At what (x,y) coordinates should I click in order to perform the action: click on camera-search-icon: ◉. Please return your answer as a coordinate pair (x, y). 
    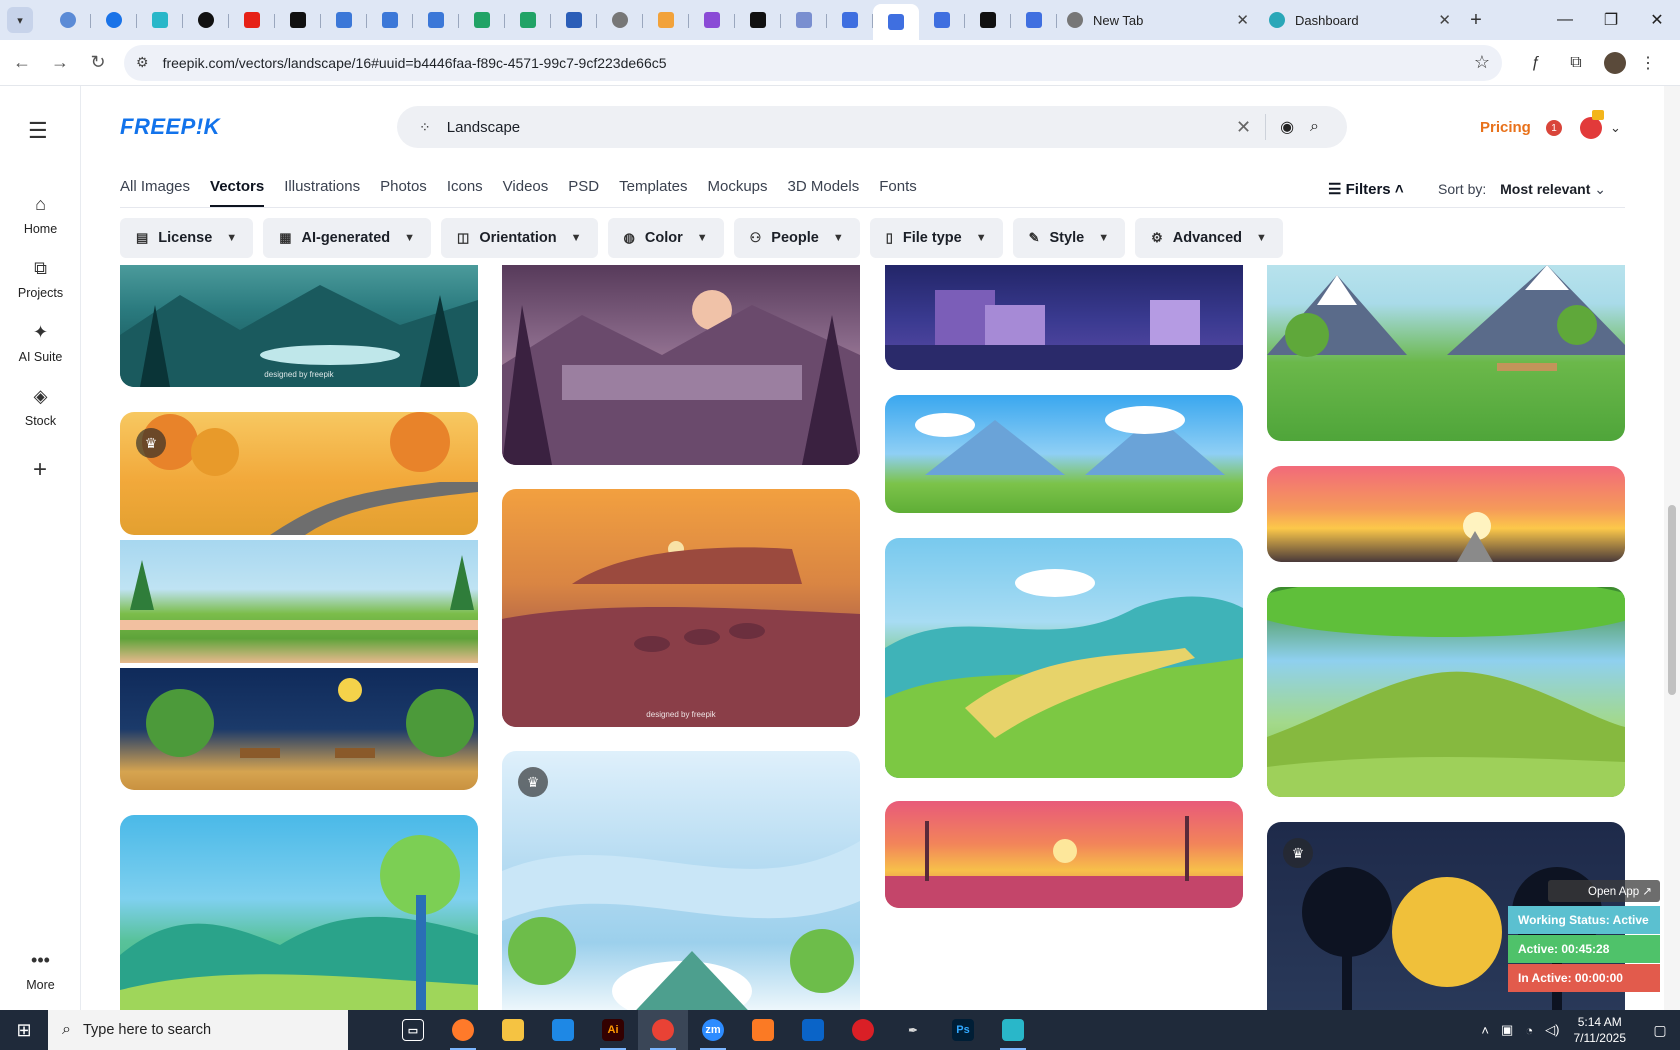
    Looking at the image, I should click on (1287, 127).